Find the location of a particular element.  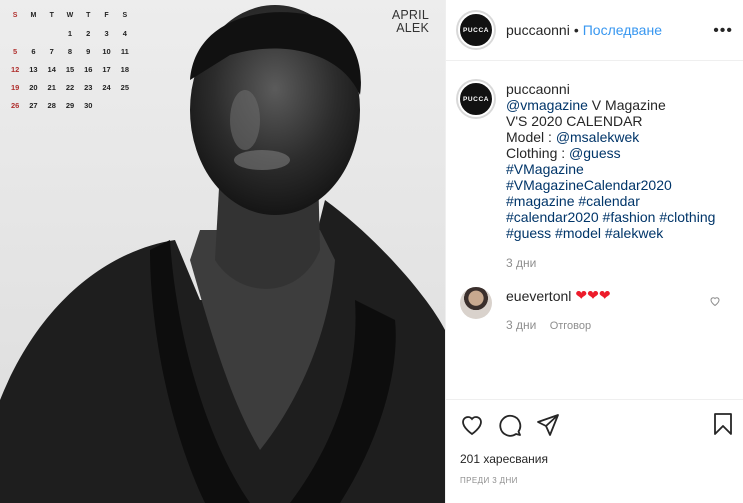

calendar-month-label: APRIL ALEK is located at coordinates (410, 22).